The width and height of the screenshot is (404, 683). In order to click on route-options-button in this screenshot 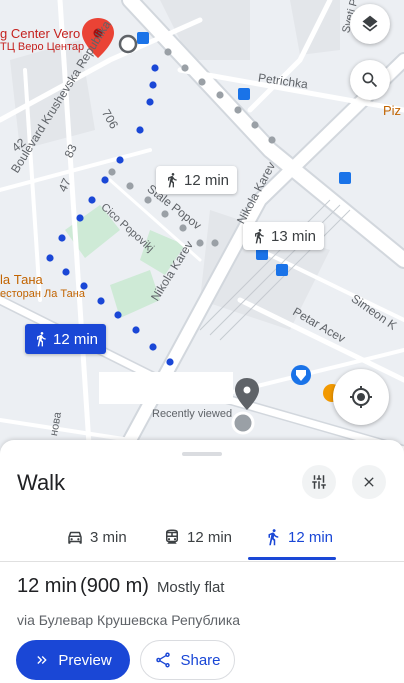, I will do `click(319, 482)`.